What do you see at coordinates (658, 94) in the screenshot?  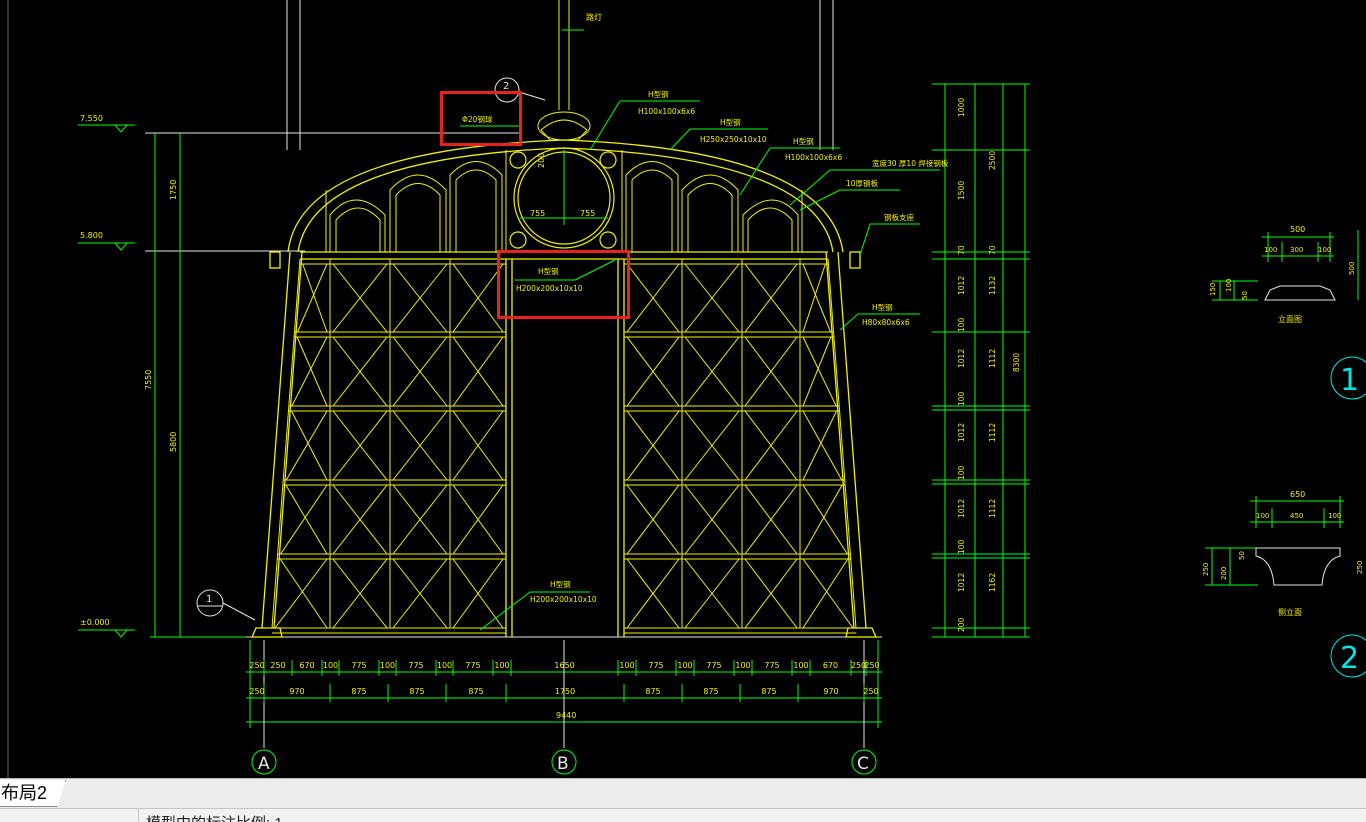 I see `label-h1-title: H型钢` at bounding box center [658, 94].